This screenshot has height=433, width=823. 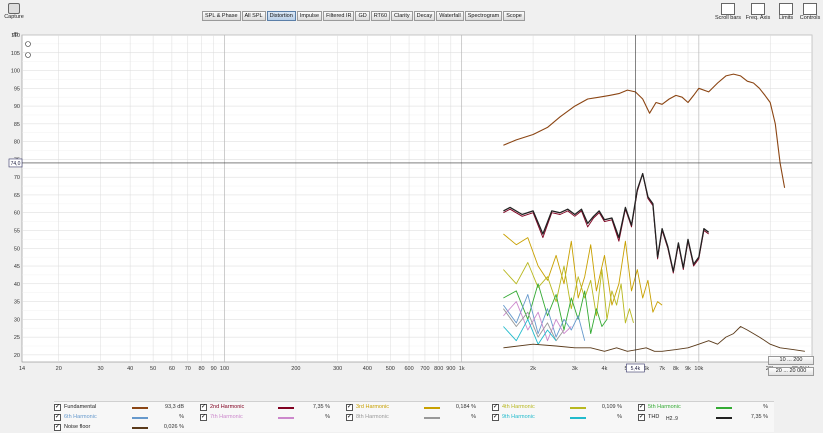 What do you see at coordinates (339, 16) in the screenshot?
I see `tab-filtered-ir: Filtered IR` at bounding box center [339, 16].